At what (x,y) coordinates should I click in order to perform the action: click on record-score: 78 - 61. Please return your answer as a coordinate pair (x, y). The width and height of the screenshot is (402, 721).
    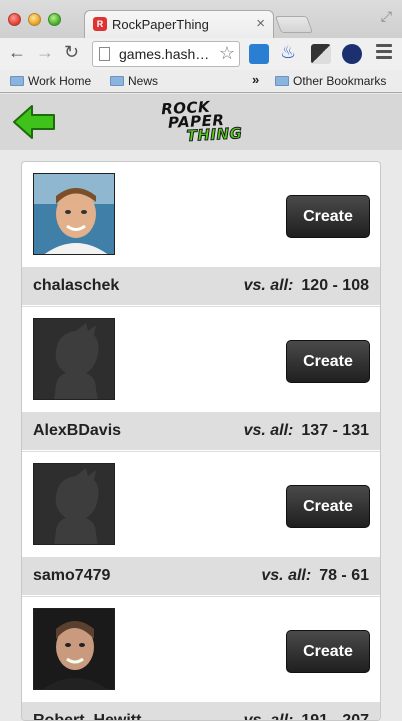
    Looking at the image, I should click on (344, 575).